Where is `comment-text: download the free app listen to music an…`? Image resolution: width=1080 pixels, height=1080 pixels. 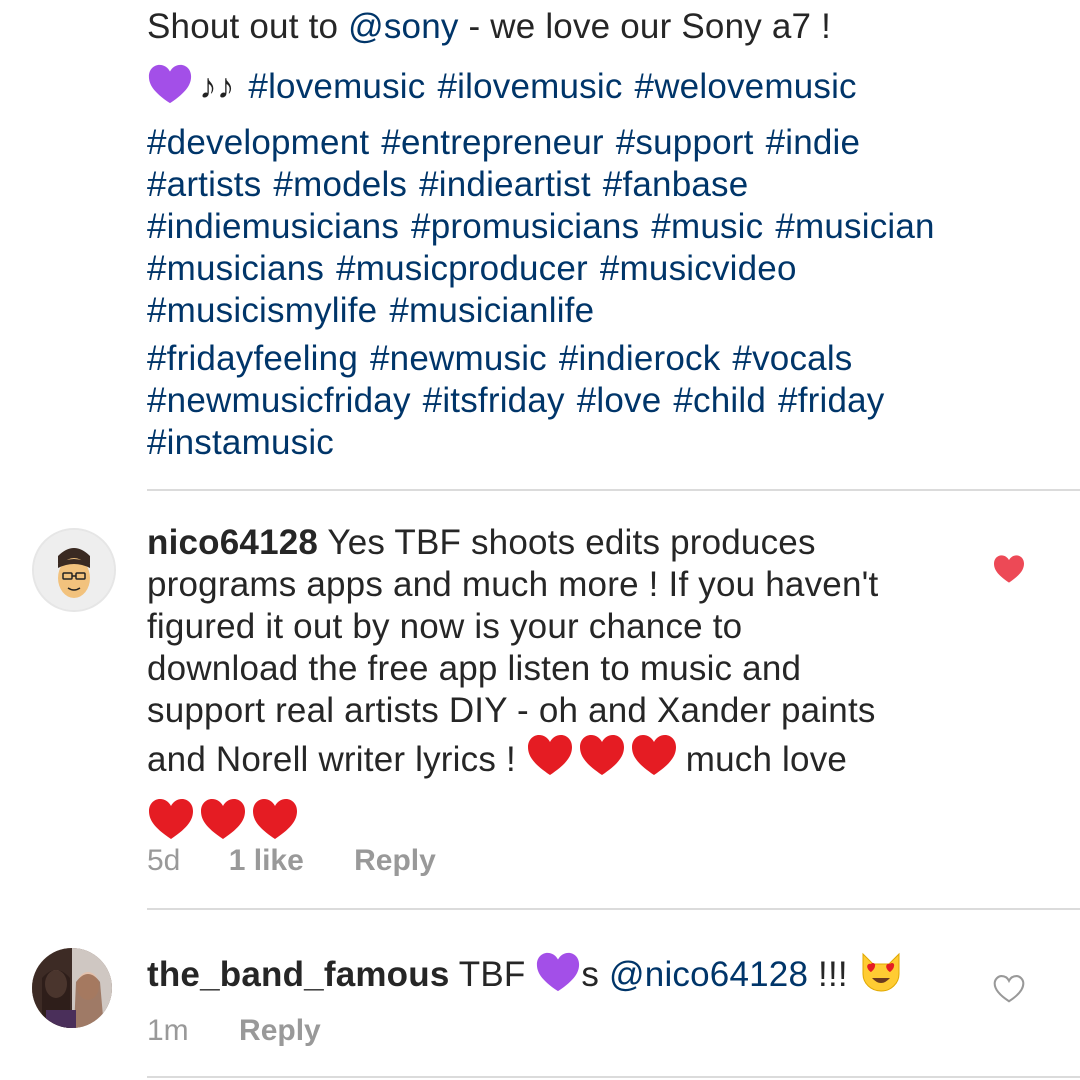
comment-text: download the free app listen to music an… is located at coordinates (474, 668).